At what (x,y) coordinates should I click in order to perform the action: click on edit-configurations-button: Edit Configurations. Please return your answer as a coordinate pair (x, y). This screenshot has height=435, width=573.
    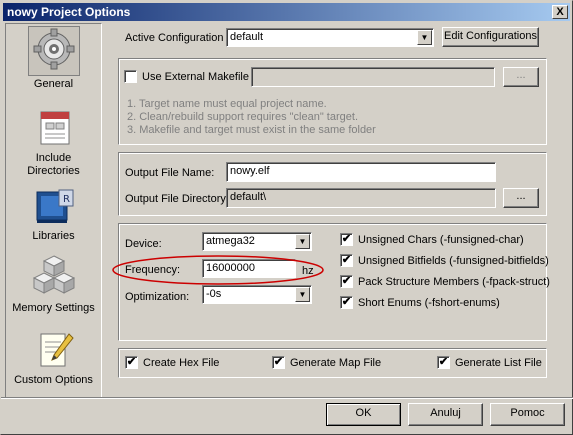
    Looking at the image, I should click on (490, 37).